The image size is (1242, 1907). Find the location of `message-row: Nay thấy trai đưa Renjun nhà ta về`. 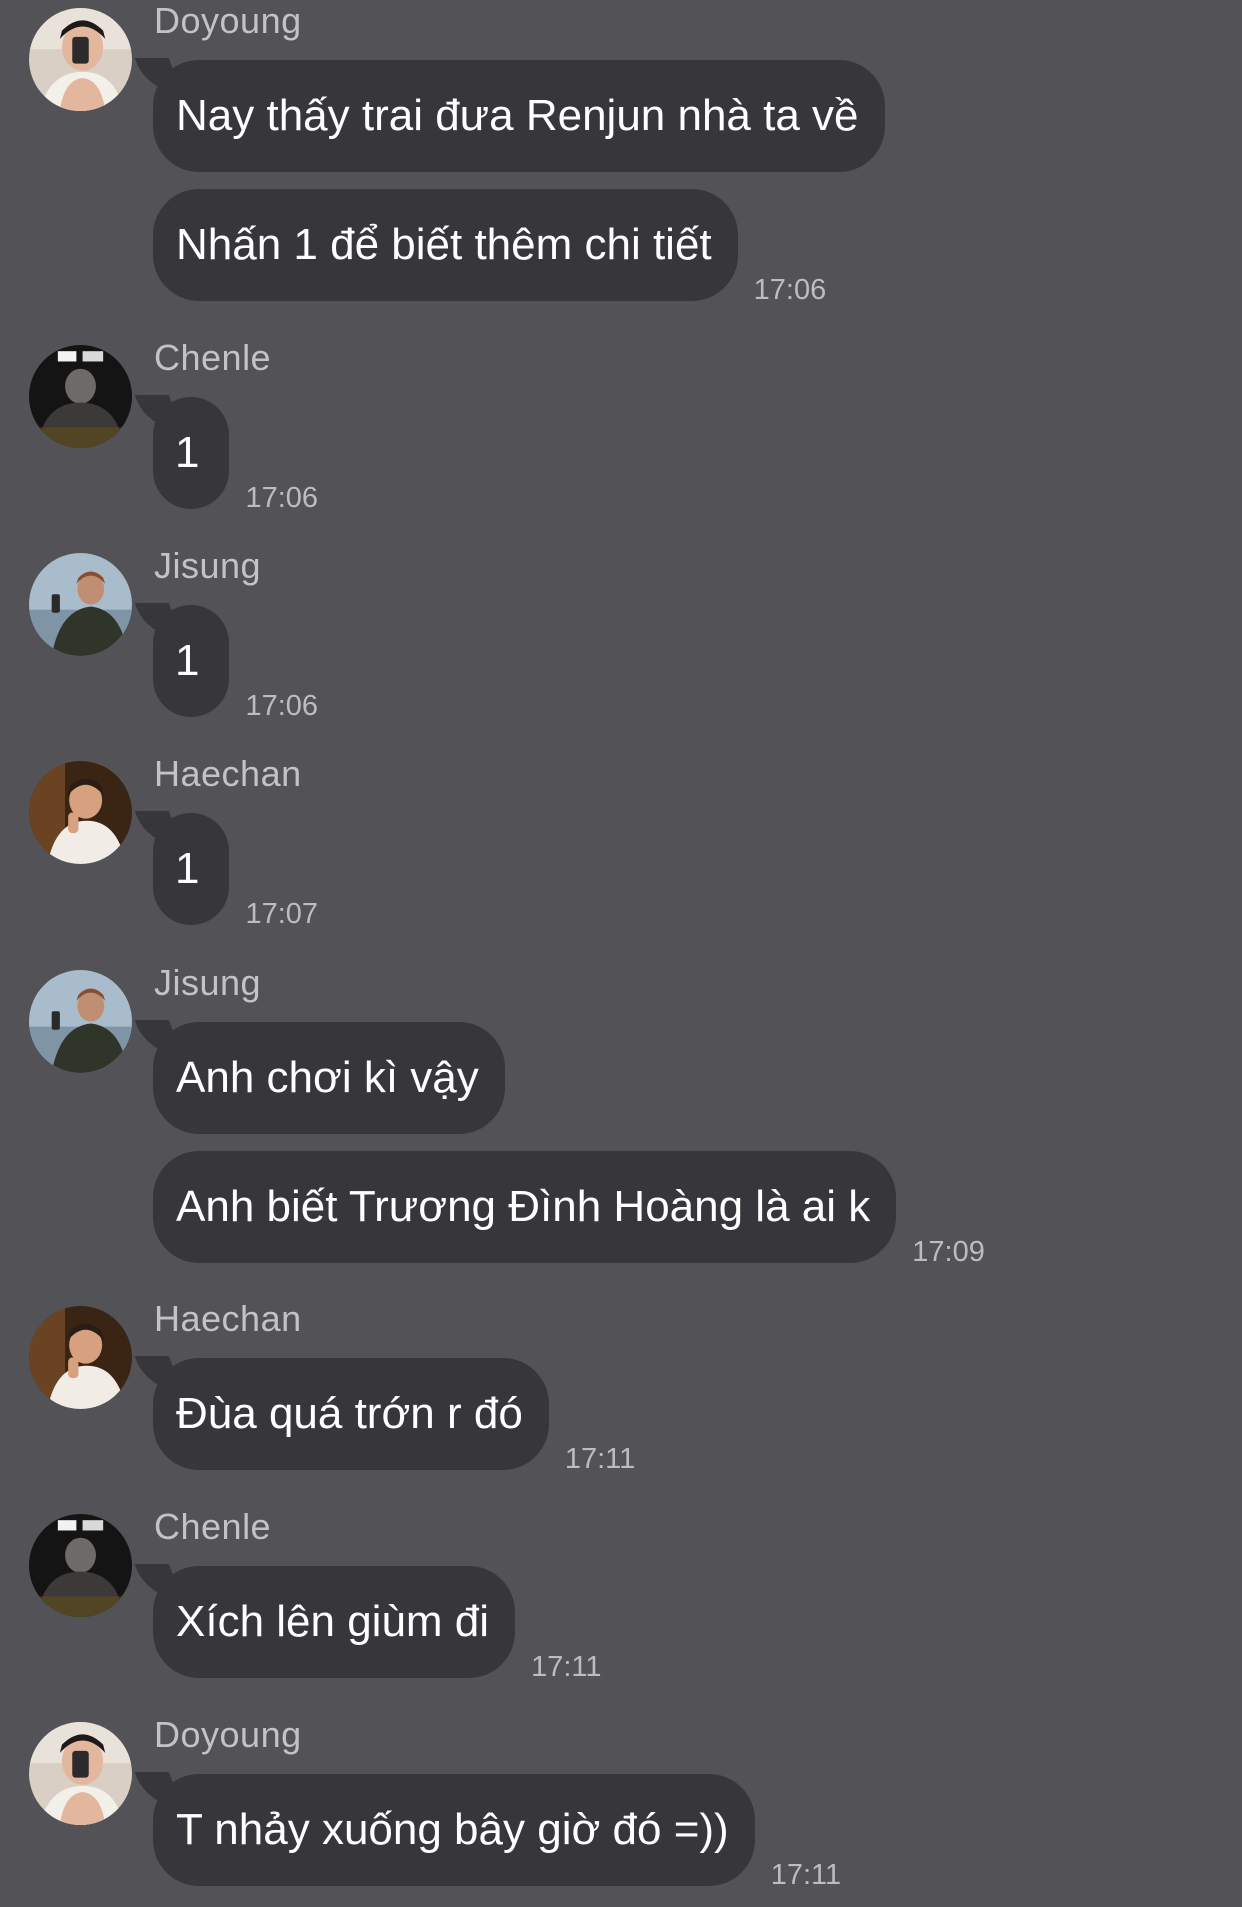

message-row: Nay thấy trai đưa Renjun nhà ta về is located at coordinates (519, 116).